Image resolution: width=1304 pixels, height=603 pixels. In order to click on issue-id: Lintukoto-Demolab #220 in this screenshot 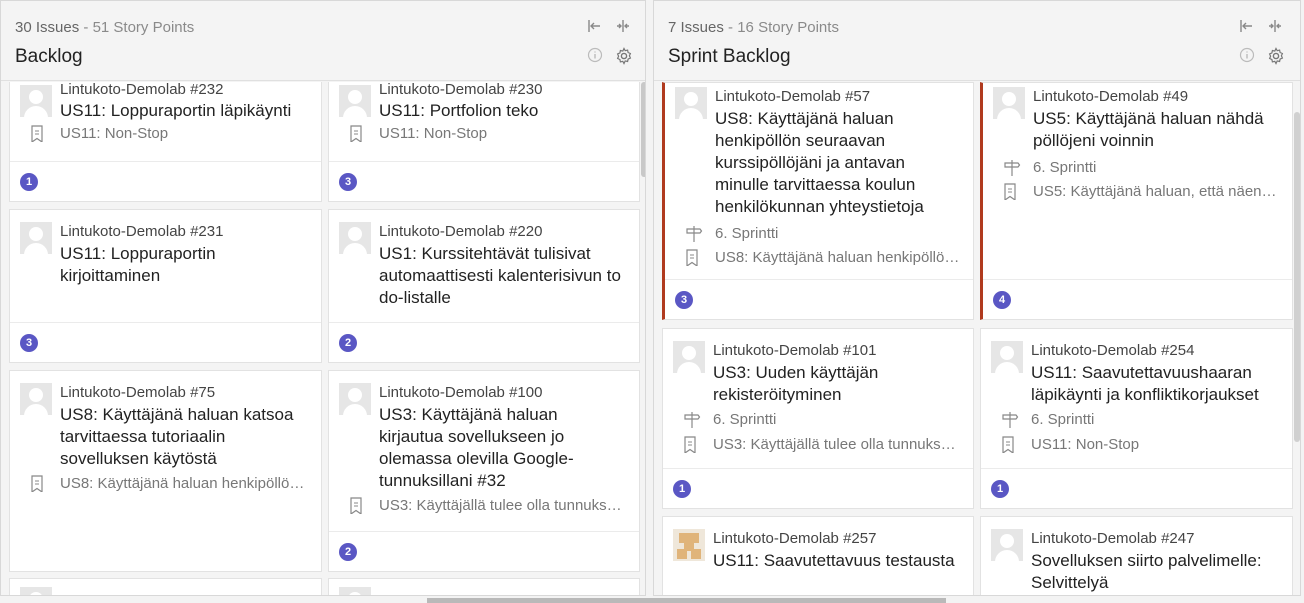, I will do `click(460, 231)`.